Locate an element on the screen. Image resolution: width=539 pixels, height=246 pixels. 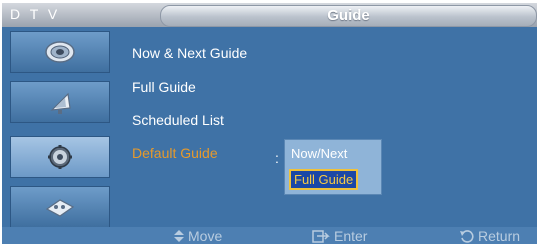
move-hint: Move is located at coordinates (198, 236).